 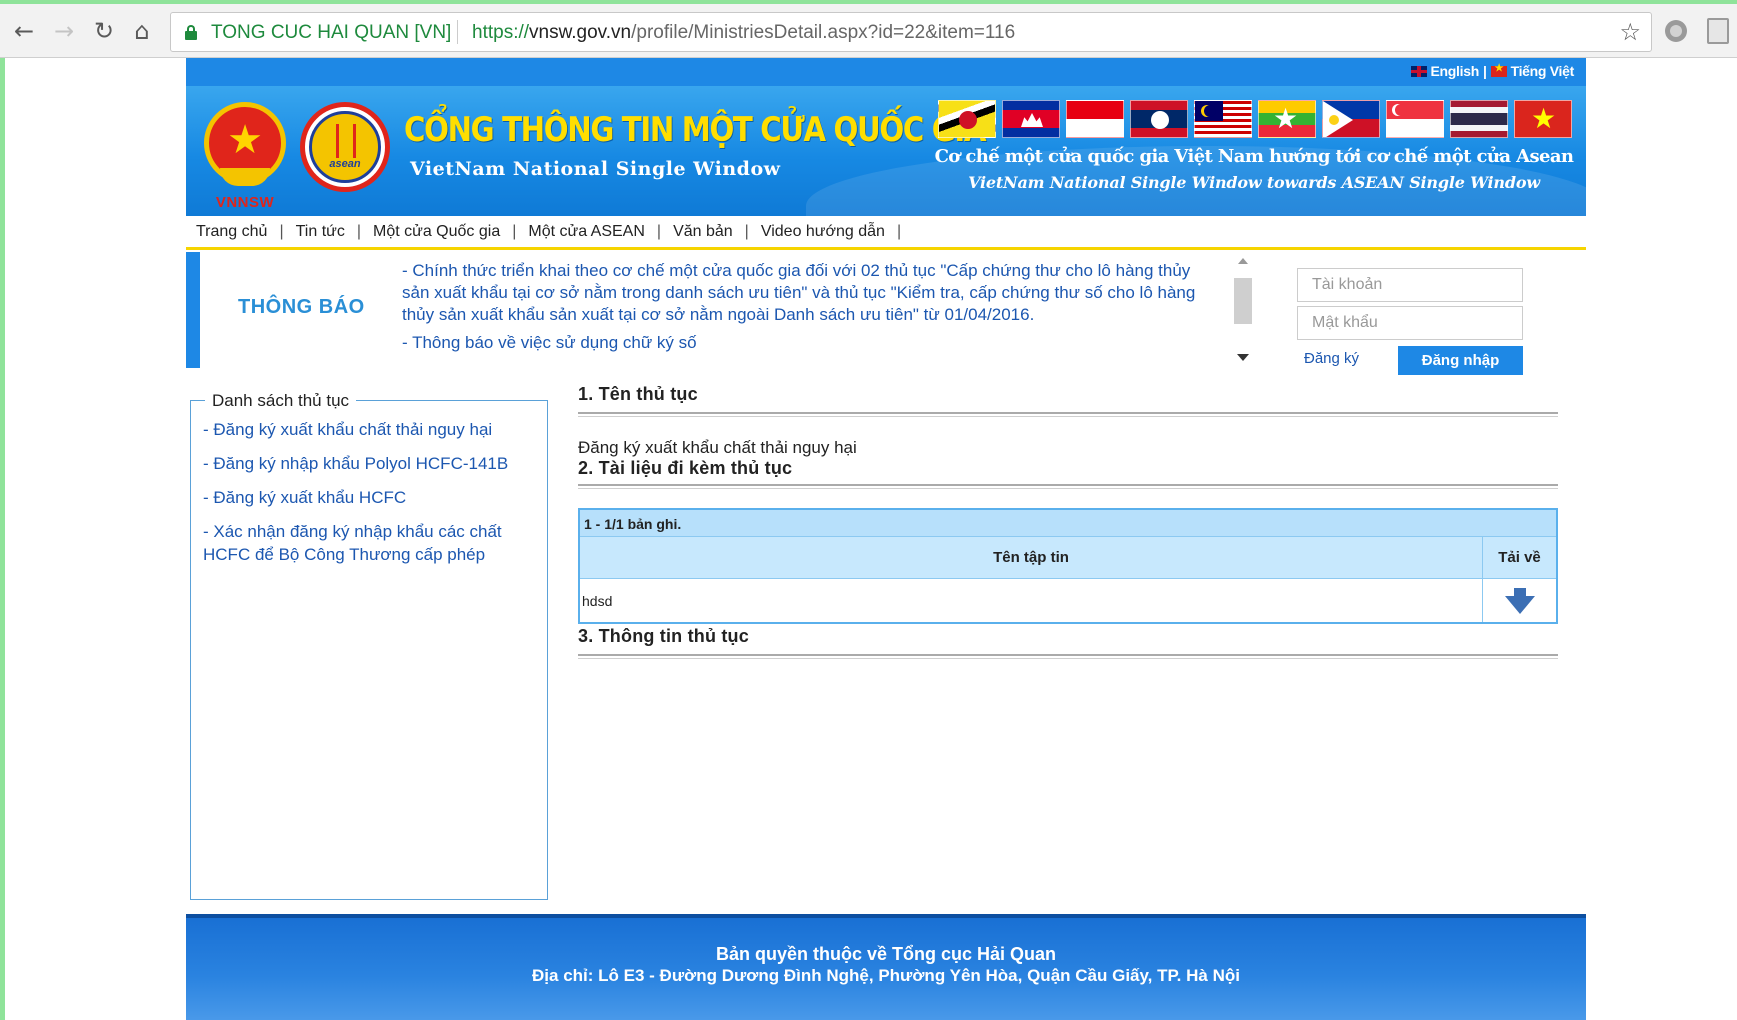 What do you see at coordinates (1543, 71) in the screenshot?
I see `lang-vietnamese-link: Tiếng Việt` at bounding box center [1543, 71].